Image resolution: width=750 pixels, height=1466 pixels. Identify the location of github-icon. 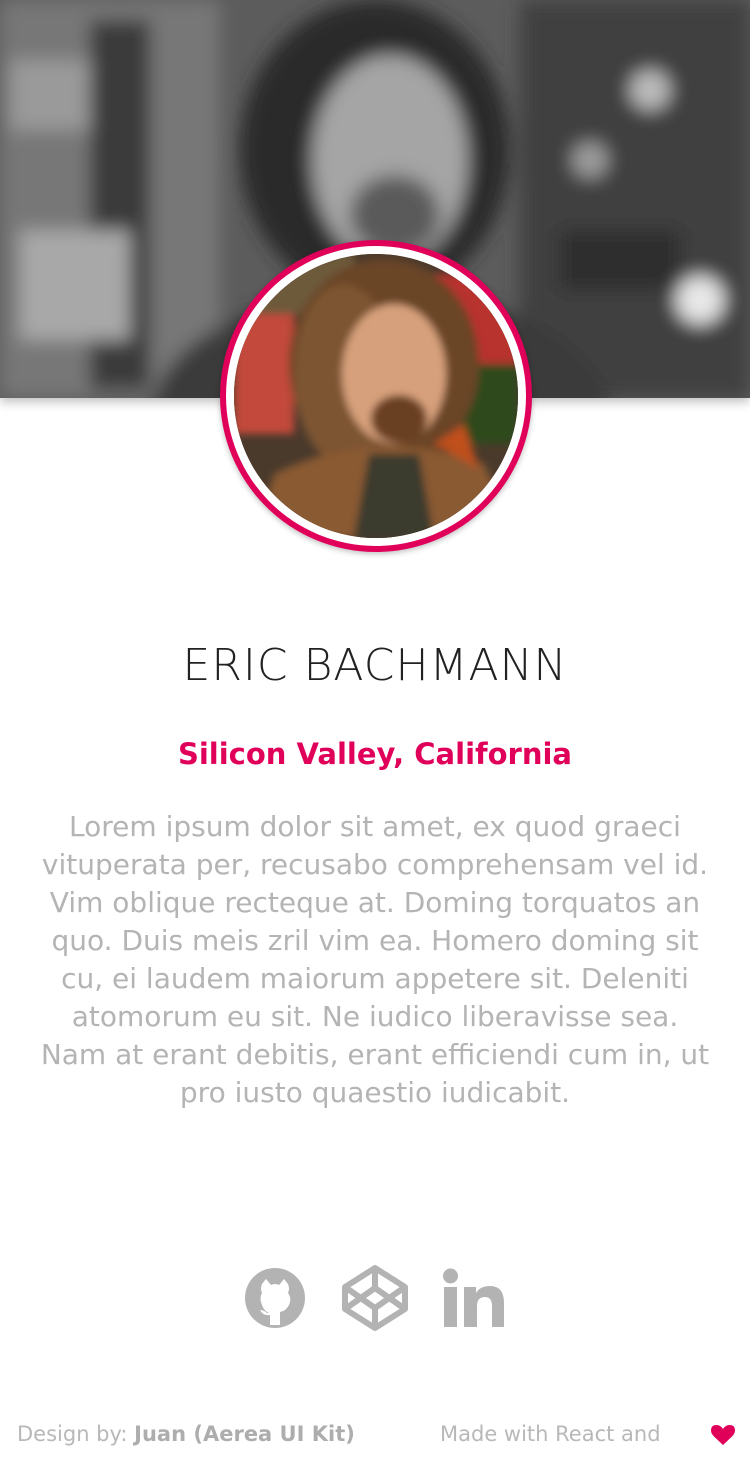
(275, 1298).